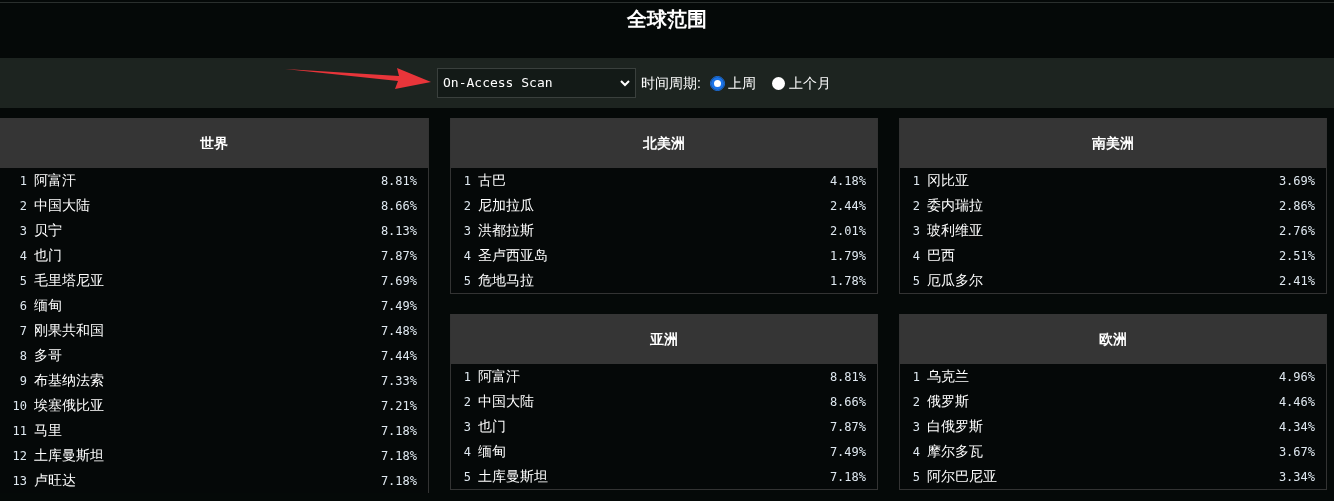 This screenshot has height=501, width=1334. I want to click on rank-number: 6, so click(22, 306).